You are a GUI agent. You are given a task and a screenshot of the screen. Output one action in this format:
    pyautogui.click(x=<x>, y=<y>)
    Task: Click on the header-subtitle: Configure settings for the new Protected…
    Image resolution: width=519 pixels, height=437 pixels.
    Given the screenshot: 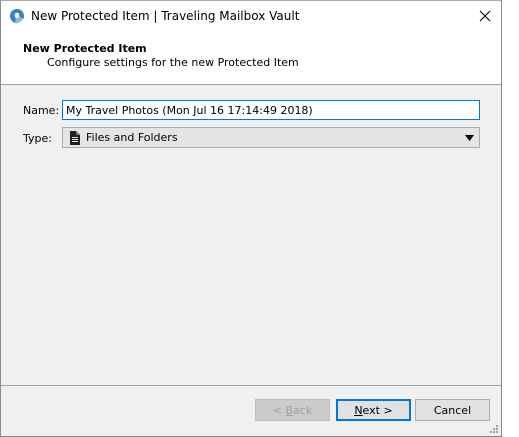 What is the action you would take?
    pyautogui.click(x=173, y=62)
    